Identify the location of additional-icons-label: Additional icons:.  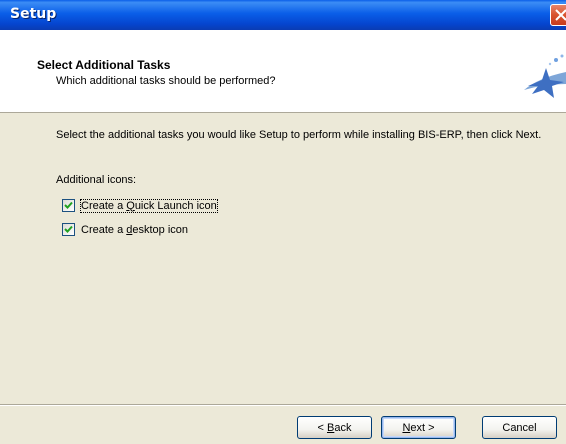
(96, 180).